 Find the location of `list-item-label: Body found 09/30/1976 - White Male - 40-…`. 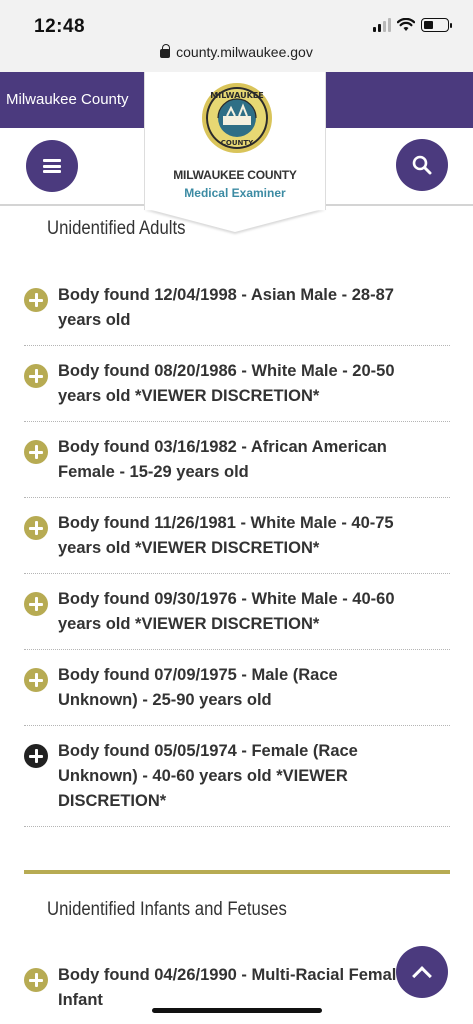

list-item-label: Body found 09/30/1976 - White Male - 40-… is located at coordinates (226, 611).